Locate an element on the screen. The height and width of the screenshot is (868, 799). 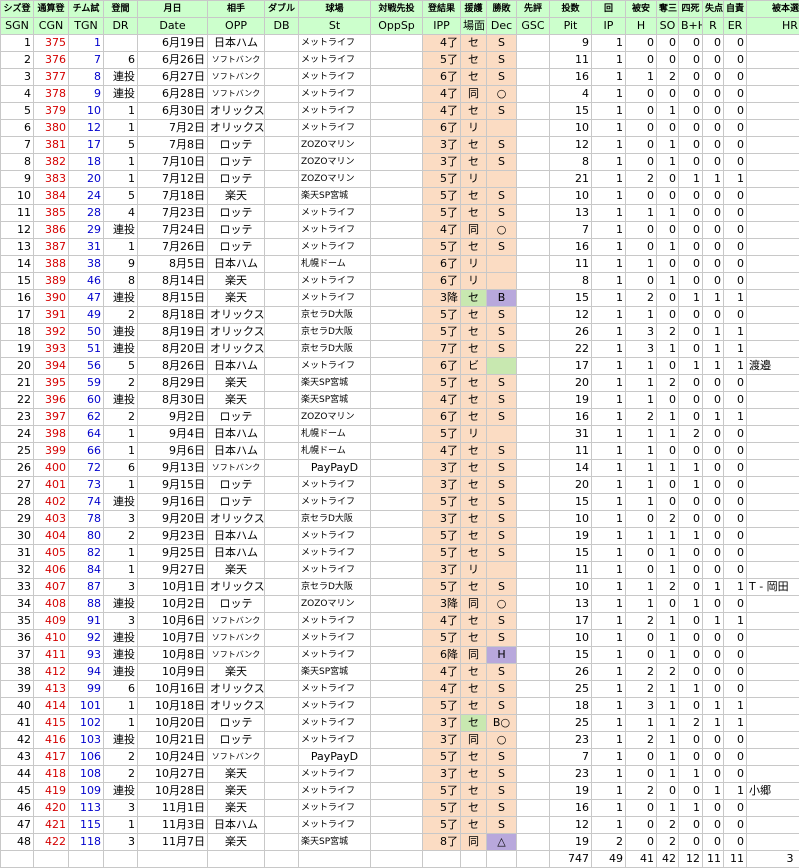
cell-tgn: 94 is located at coordinates (86, 672).